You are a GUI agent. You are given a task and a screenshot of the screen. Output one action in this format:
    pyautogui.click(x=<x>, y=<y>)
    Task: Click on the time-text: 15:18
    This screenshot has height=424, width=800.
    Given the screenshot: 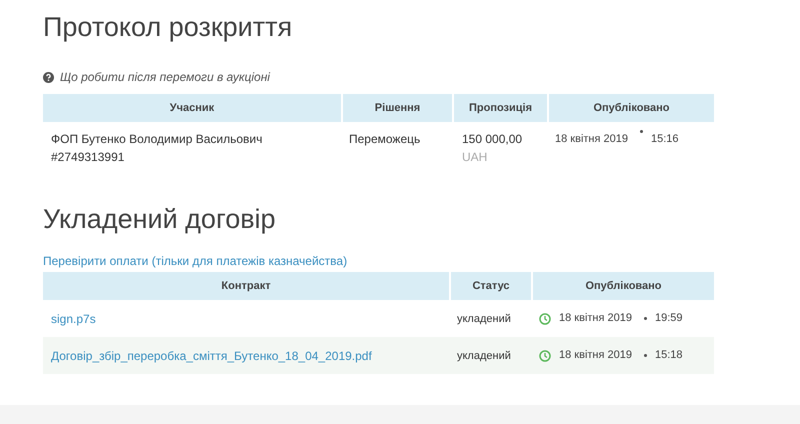 What is the action you would take?
    pyautogui.click(x=669, y=356)
    